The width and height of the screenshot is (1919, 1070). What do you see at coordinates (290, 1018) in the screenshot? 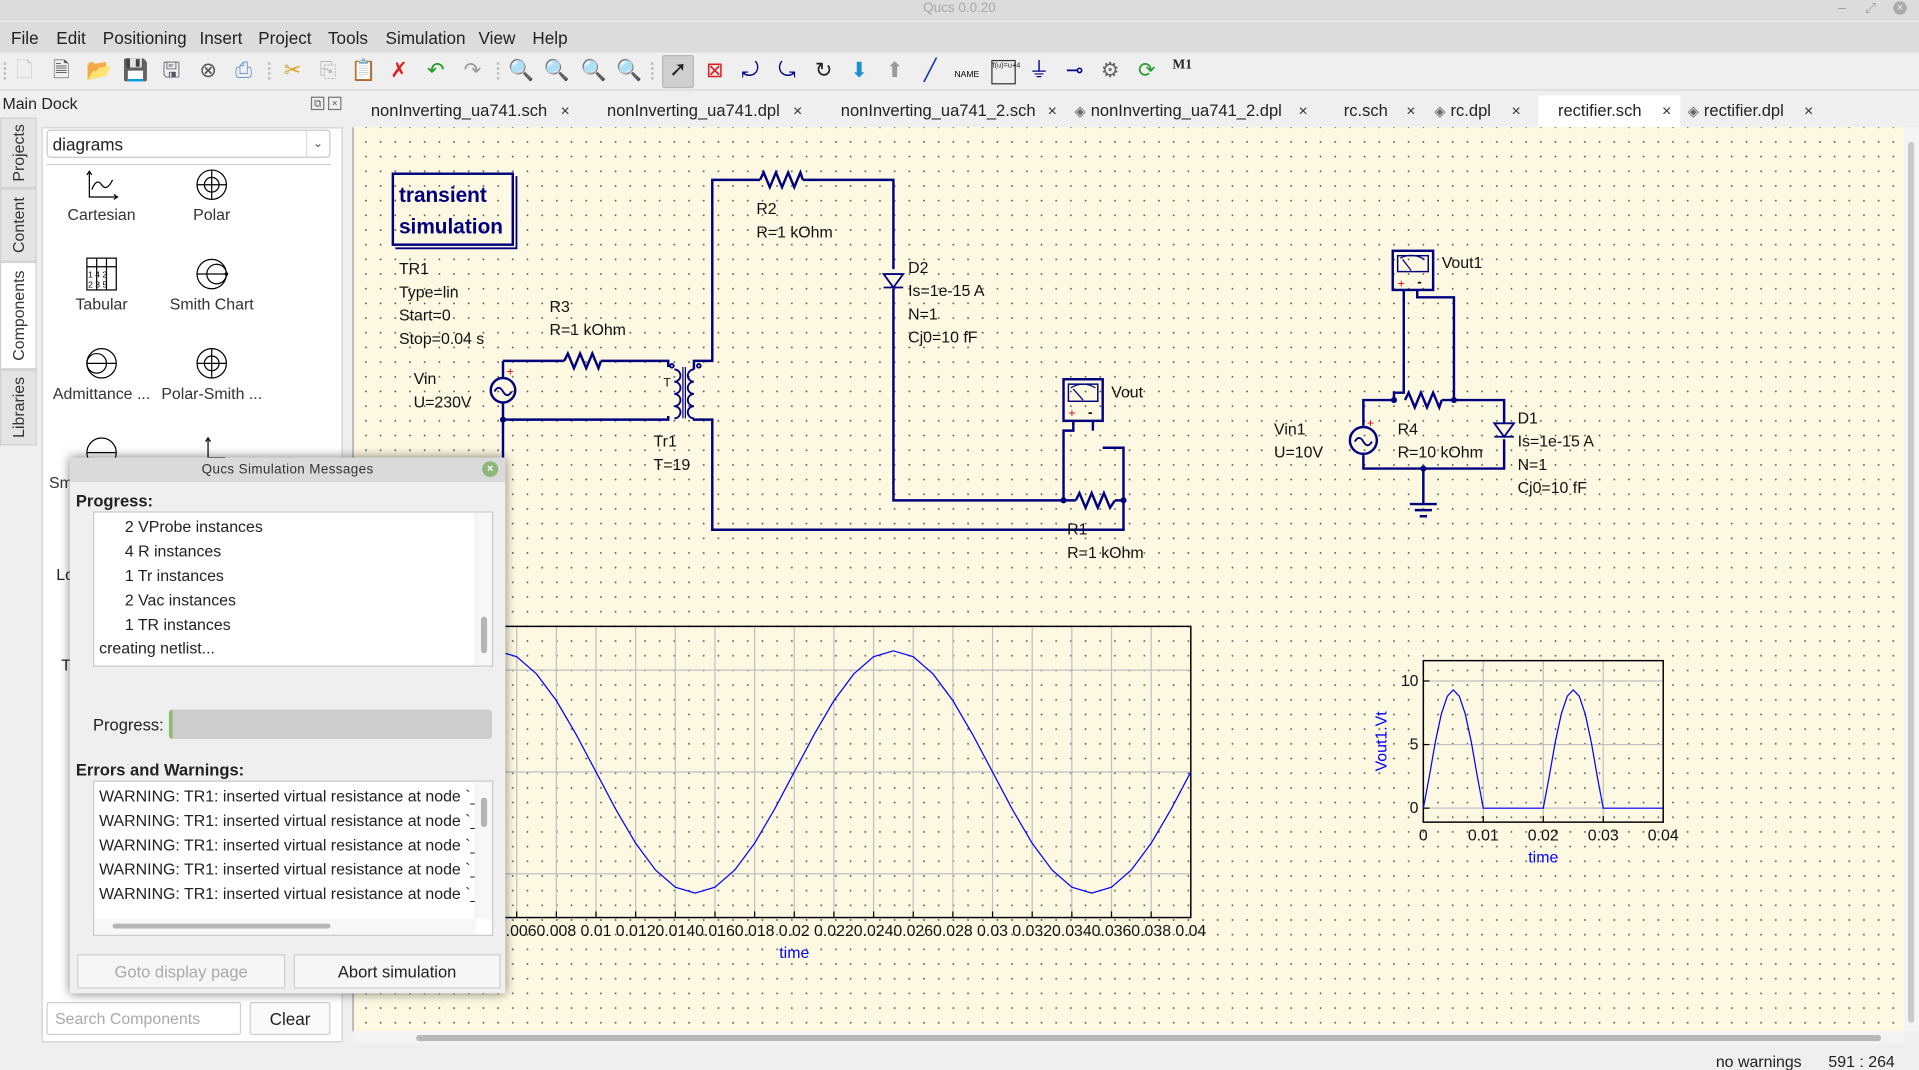
I see `clear-button: Clear` at bounding box center [290, 1018].